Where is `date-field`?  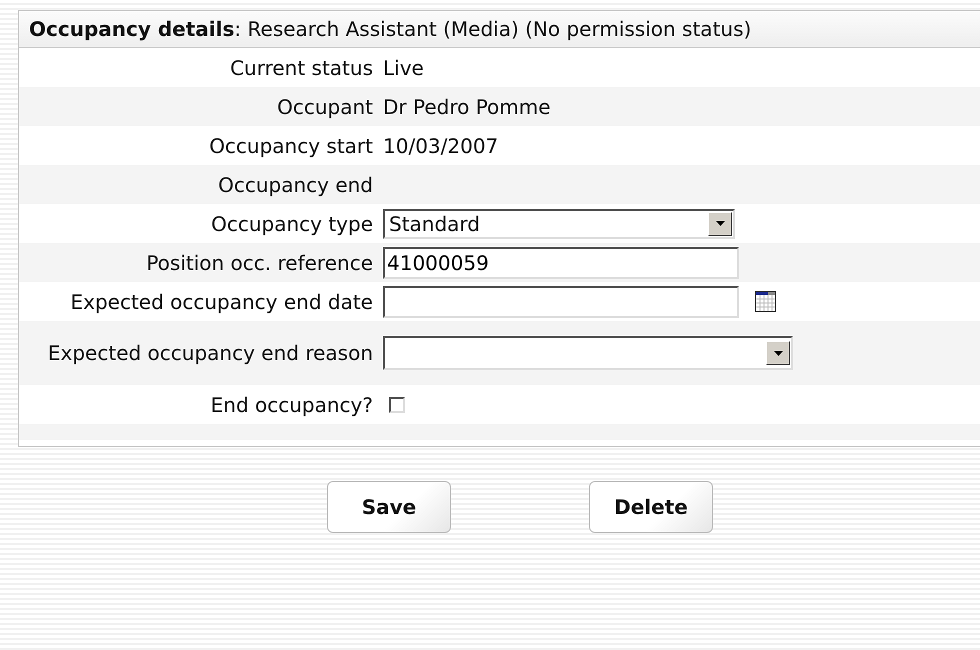
date-field is located at coordinates (561, 302).